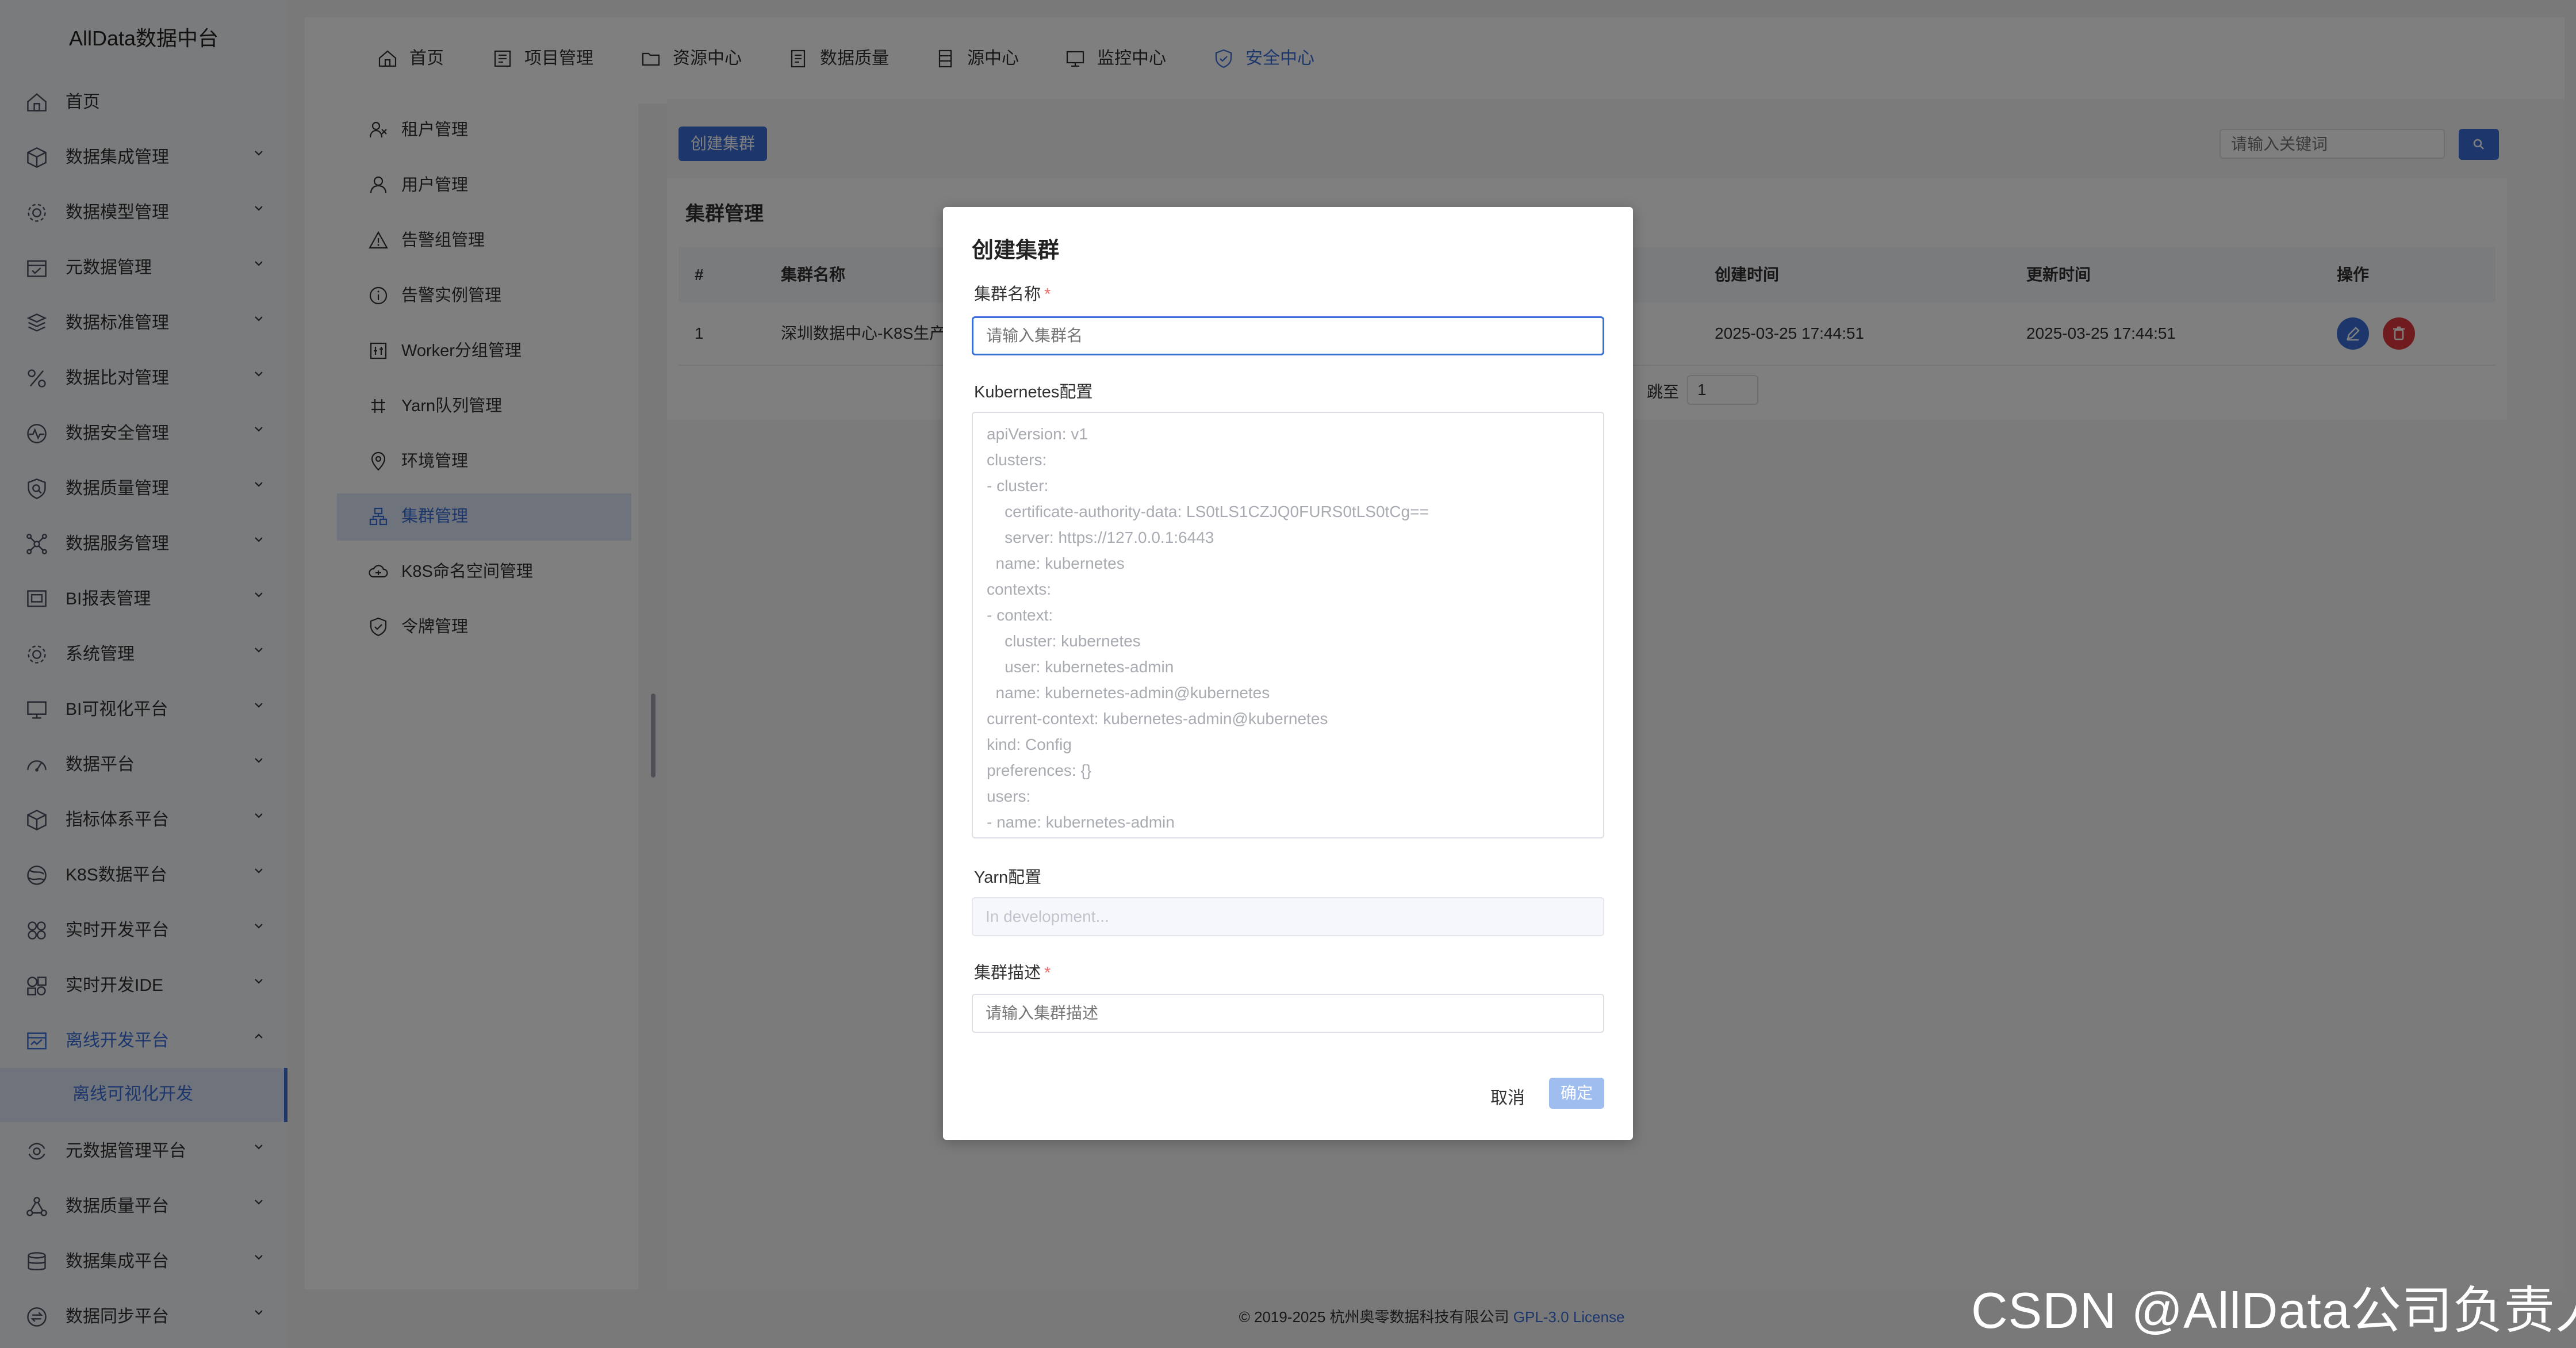 The image size is (2576, 1348). I want to click on k8s-config-line: users:, so click(1009, 796).